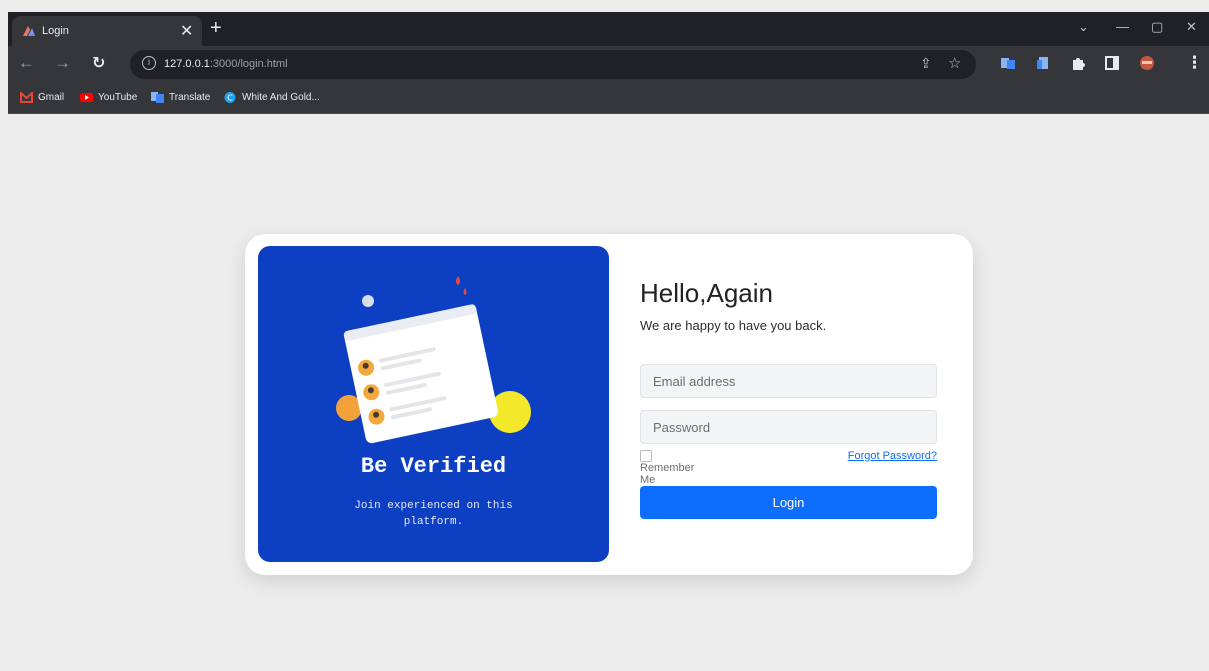 This screenshot has width=1209, height=671. I want to click on site-favicon-icon, so click(29, 31).